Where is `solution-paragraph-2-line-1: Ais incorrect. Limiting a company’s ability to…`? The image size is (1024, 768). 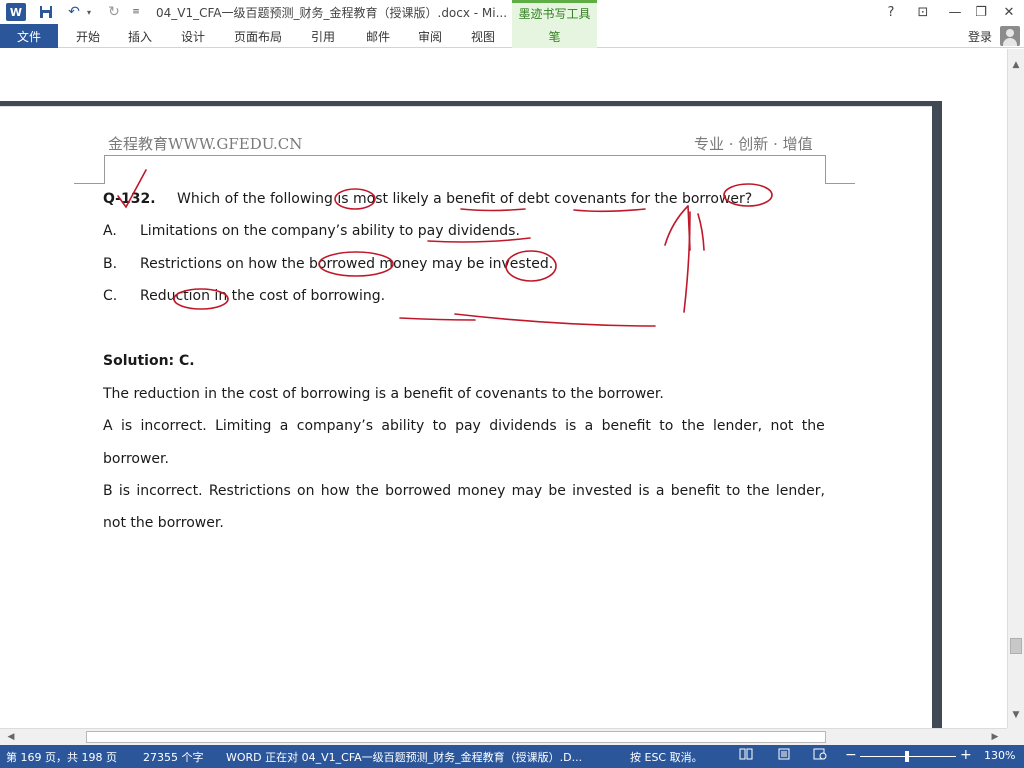 solution-paragraph-2-line-1: Ais incorrect. Limiting a company’s ability to… is located at coordinates (464, 426).